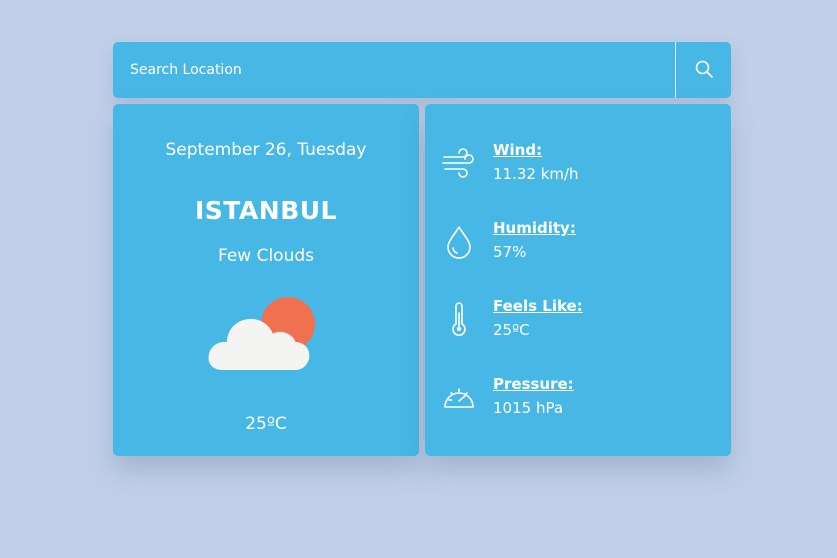  Describe the element at coordinates (533, 384) in the screenshot. I see `pressure-label: Pressure:` at that location.